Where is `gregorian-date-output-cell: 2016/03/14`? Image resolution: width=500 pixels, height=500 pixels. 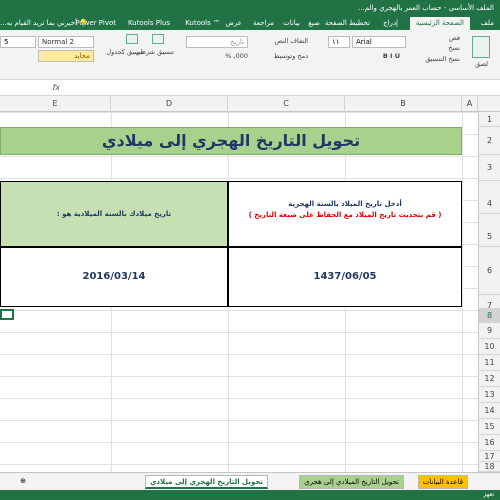 gregorian-date-output-cell: 2016/03/14 is located at coordinates (114, 277).